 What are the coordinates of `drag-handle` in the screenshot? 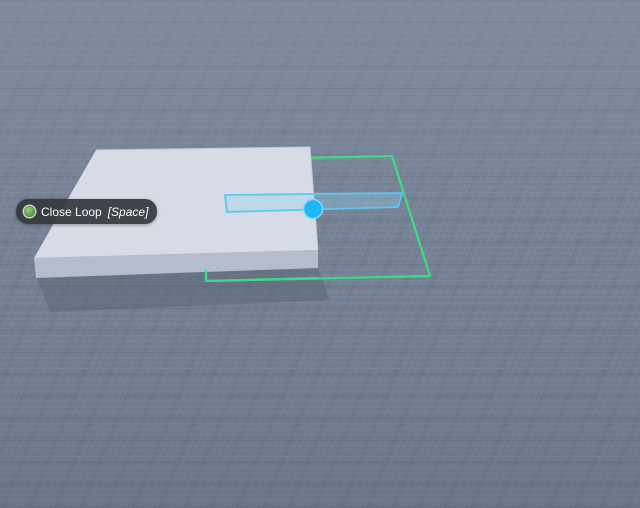 It's located at (313, 209).